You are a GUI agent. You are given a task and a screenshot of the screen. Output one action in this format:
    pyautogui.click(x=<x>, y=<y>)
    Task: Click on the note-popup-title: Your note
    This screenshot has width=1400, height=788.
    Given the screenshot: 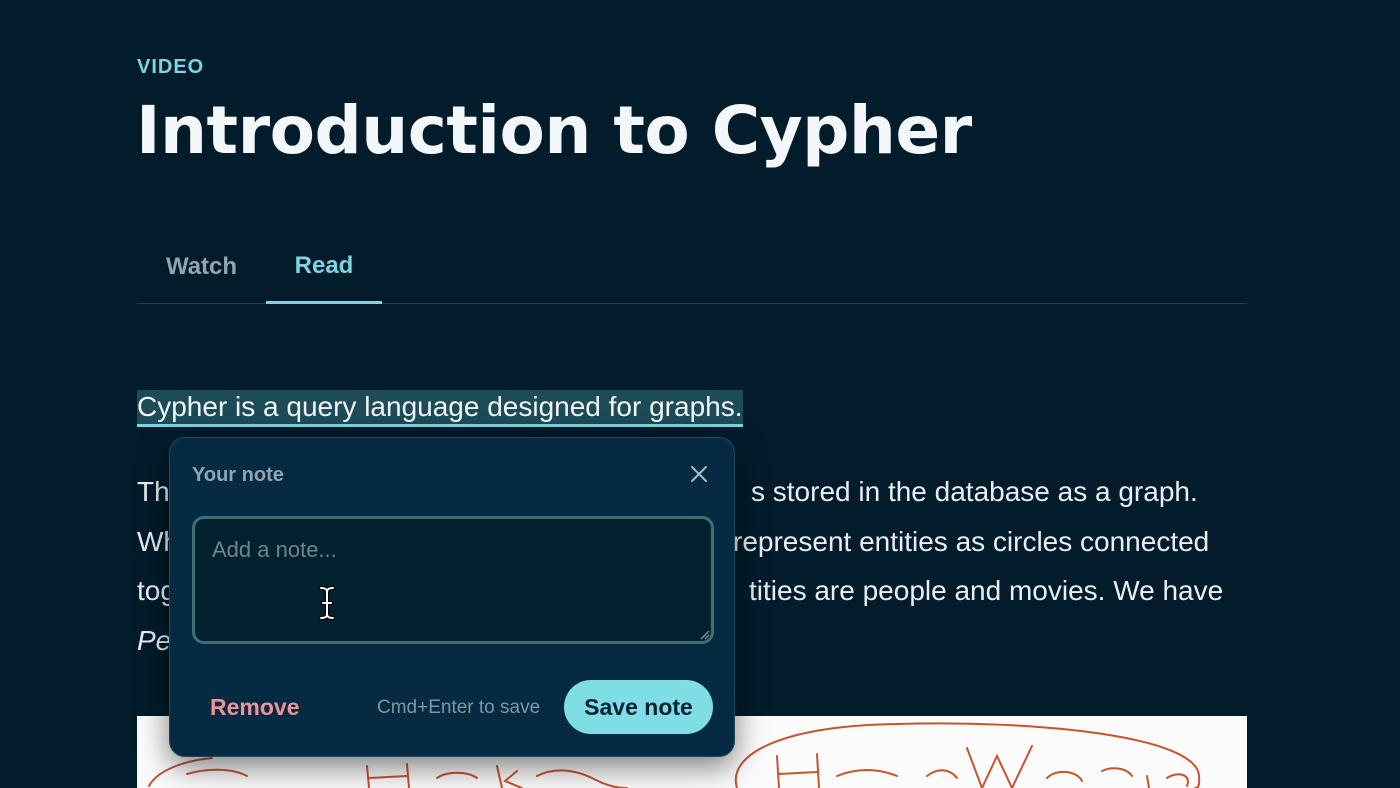 What is the action you would take?
    pyautogui.click(x=238, y=475)
    